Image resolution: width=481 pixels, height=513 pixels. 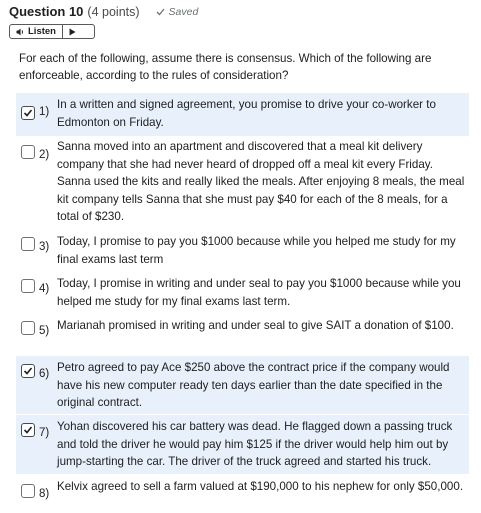 I want to click on option-number: 4), so click(x=44, y=289).